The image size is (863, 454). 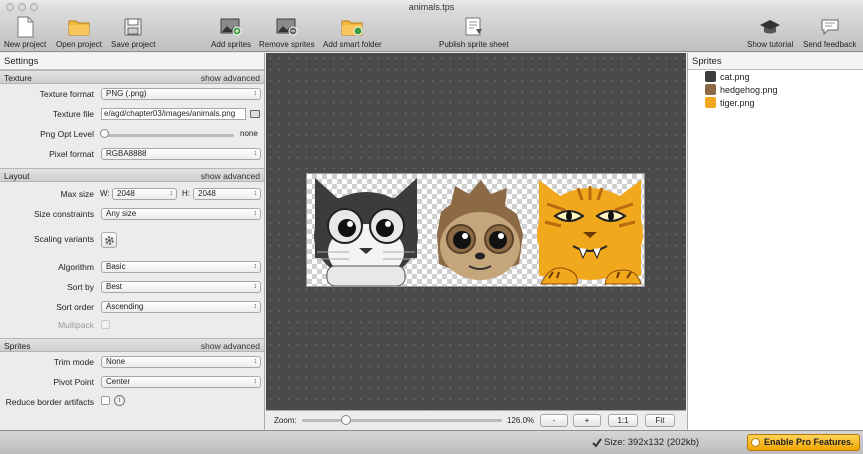 I want to click on remove-sprites-button: Remove sprites, so click(x=287, y=32).